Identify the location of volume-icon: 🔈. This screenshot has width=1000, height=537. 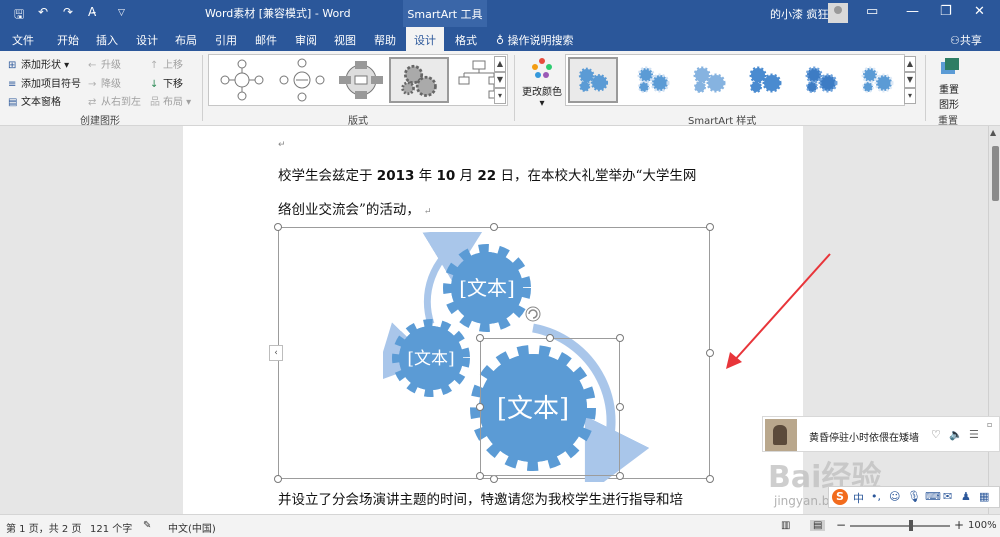
(956, 434).